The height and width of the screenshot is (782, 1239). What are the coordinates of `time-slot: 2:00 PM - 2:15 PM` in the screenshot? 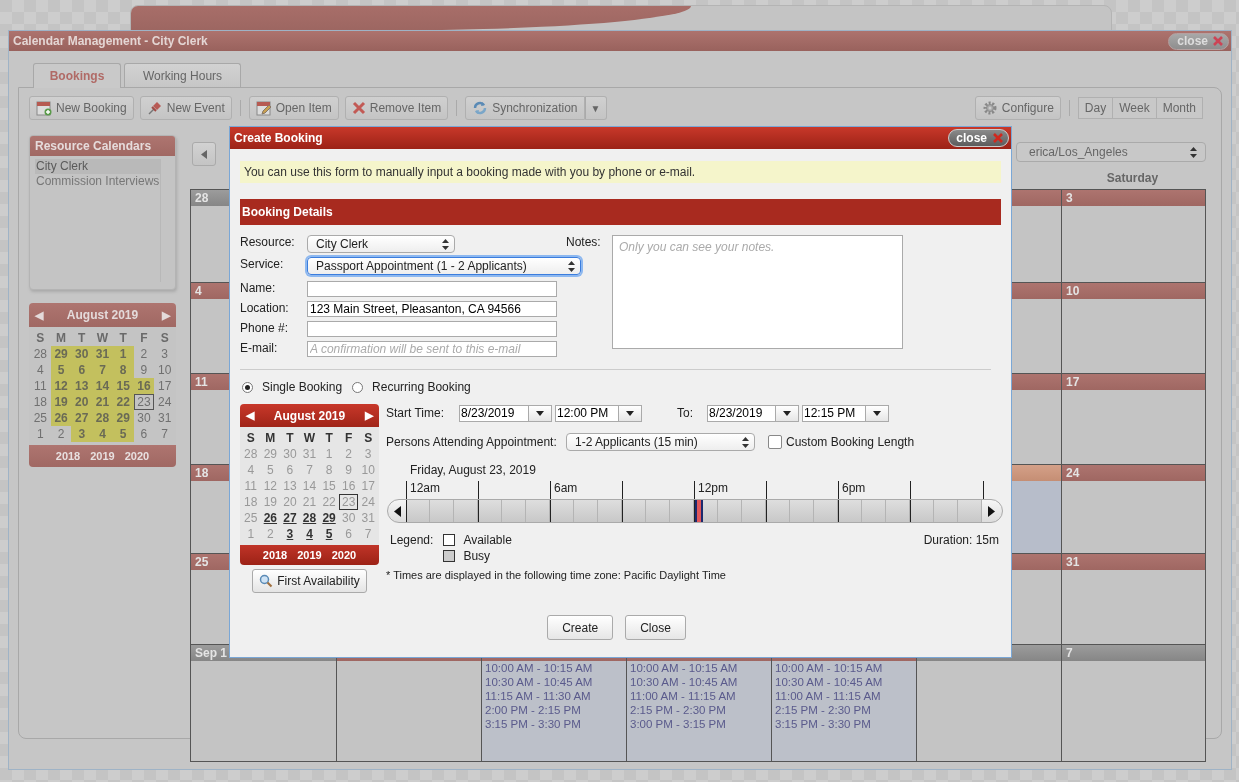 It's located at (554, 710).